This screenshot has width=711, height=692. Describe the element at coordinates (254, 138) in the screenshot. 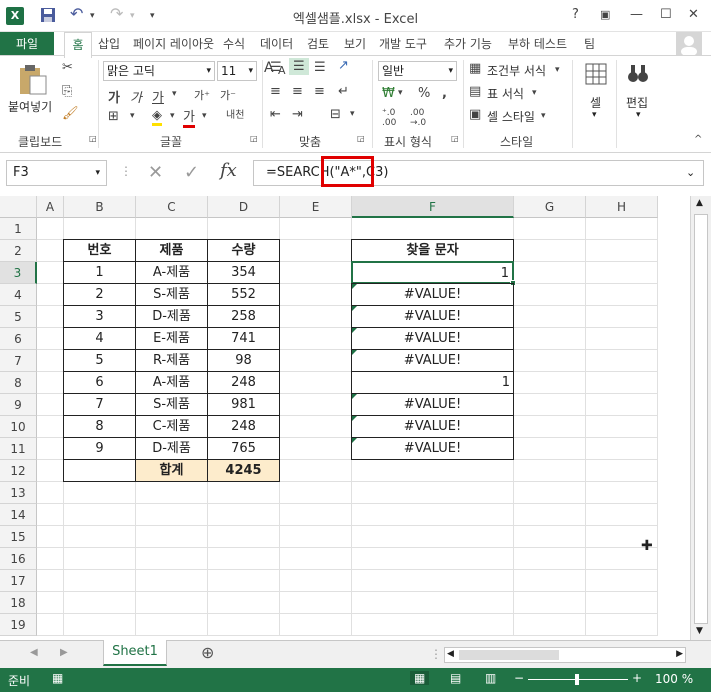

I see `font-launcher-icon: ◲` at that location.